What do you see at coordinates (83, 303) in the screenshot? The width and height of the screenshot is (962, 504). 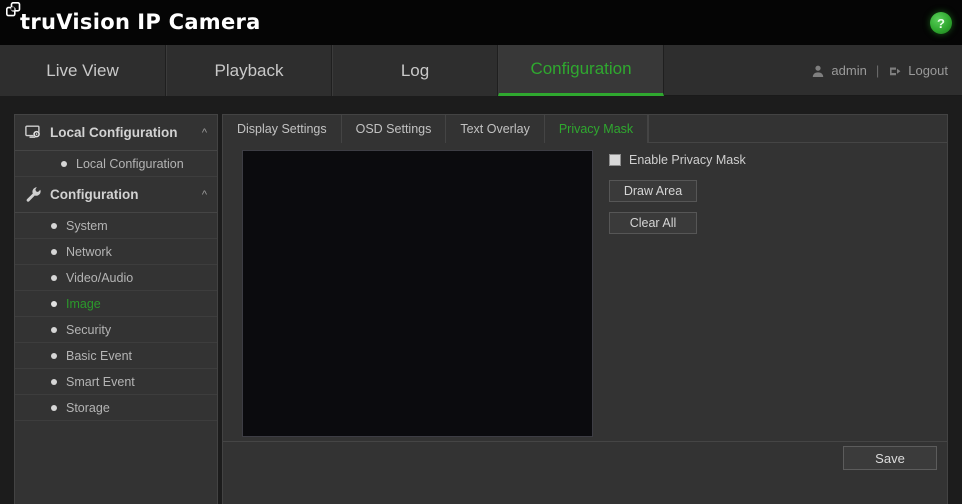 I see `sidebar-item-label: Image` at bounding box center [83, 303].